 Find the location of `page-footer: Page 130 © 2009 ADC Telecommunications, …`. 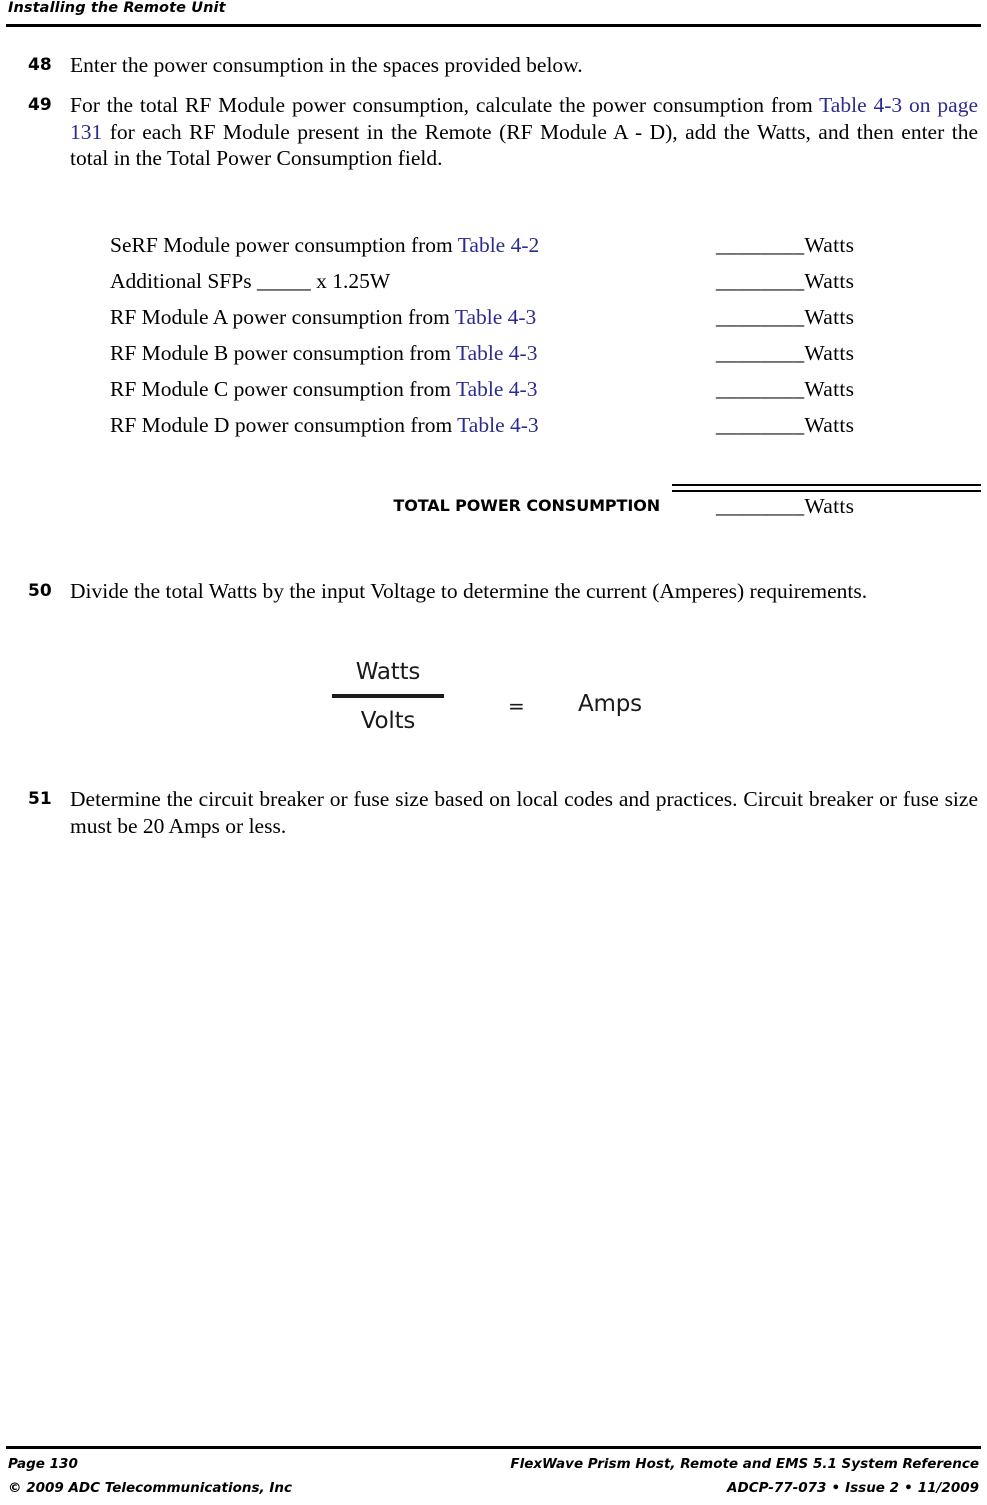

page-footer: Page 130 © 2009 ADC Telecommunications, … is located at coordinates (493, 1475).